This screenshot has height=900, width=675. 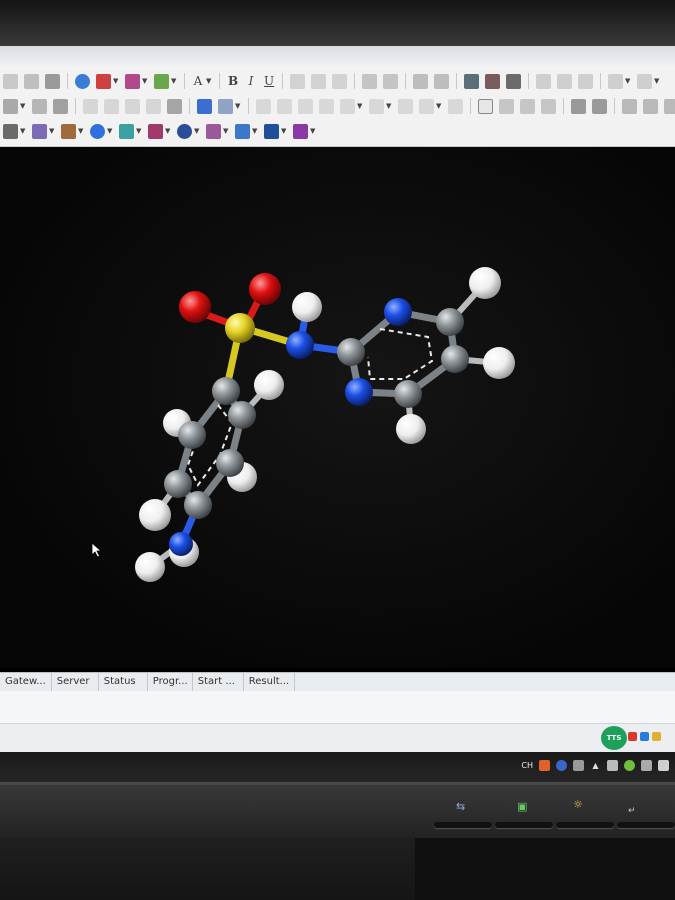 What do you see at coordinates (513, 81) in the screenshot?
I see `binoculars-icon` at bounding box center [513, 81].